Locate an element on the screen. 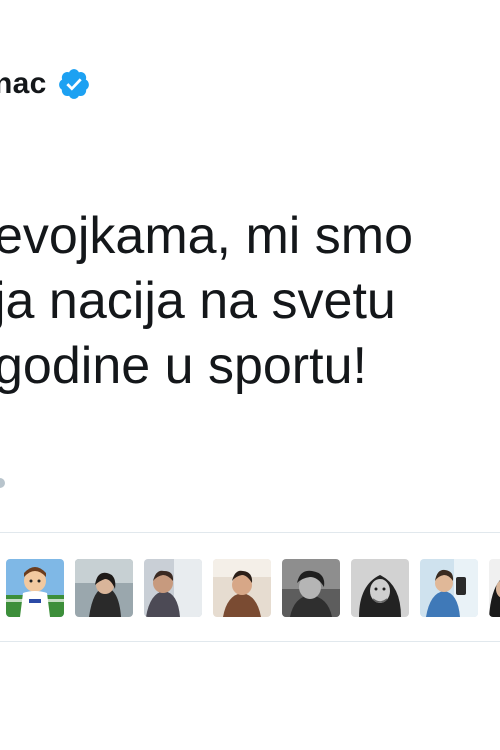  author-name: nac is located at coordinates (23, 84).